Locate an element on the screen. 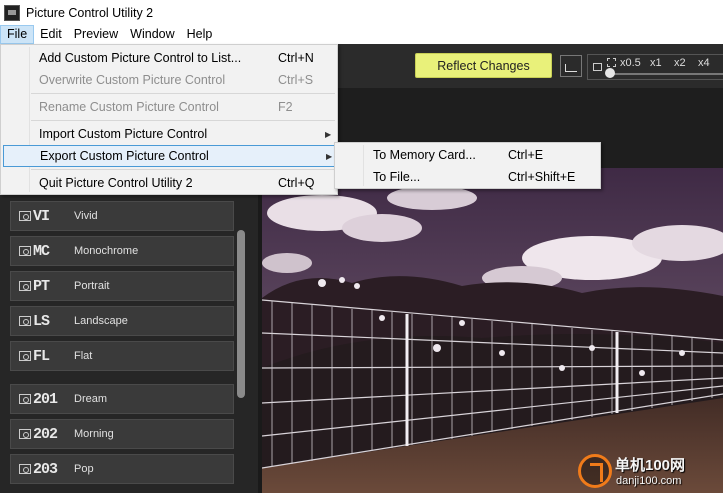  picture-control-icon: 203 is located at coordinates (41, 469).